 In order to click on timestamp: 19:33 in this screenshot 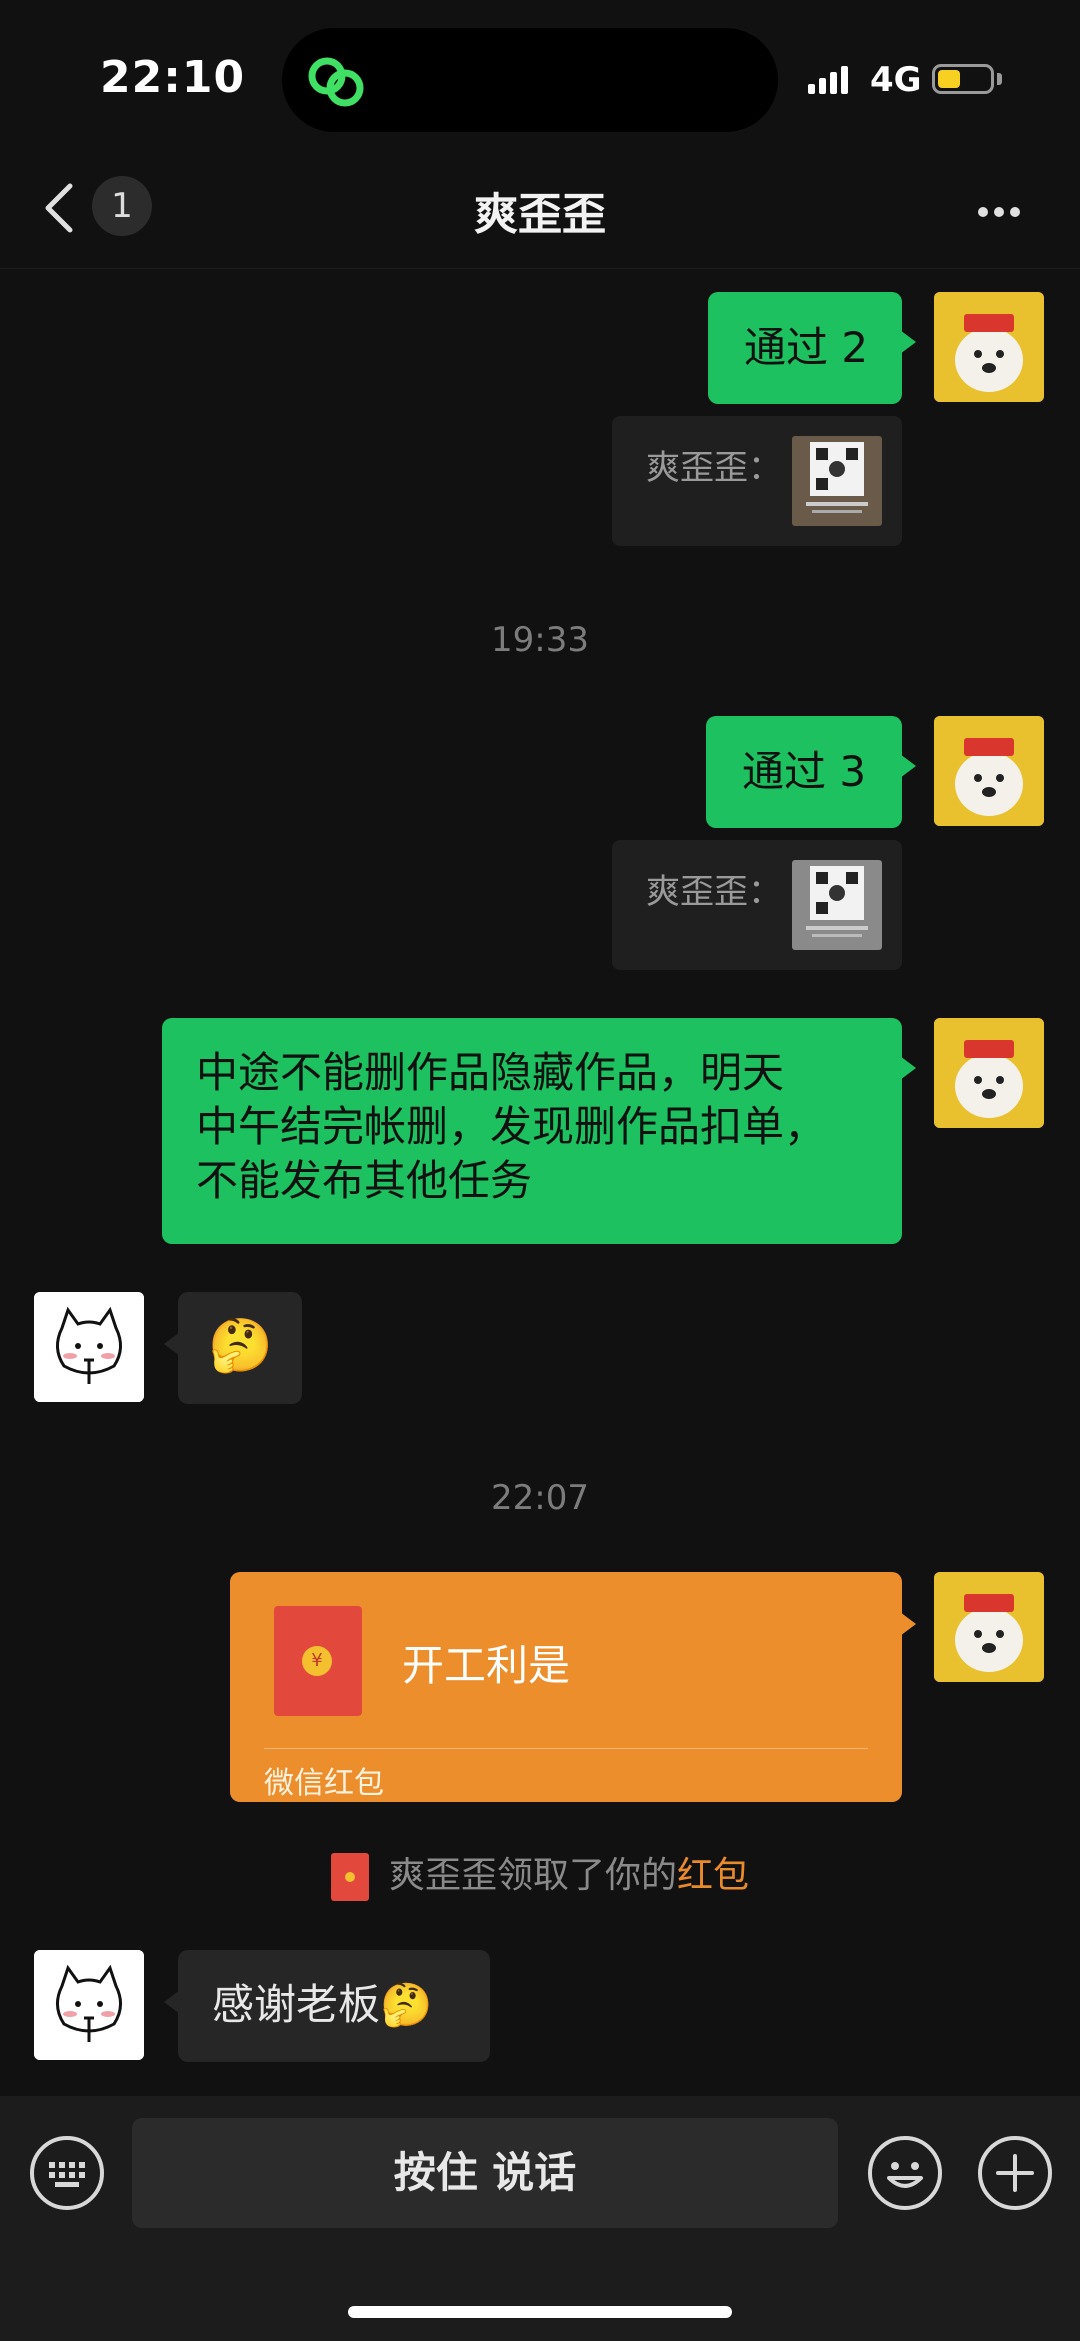, I will do `click(540, 640)`.